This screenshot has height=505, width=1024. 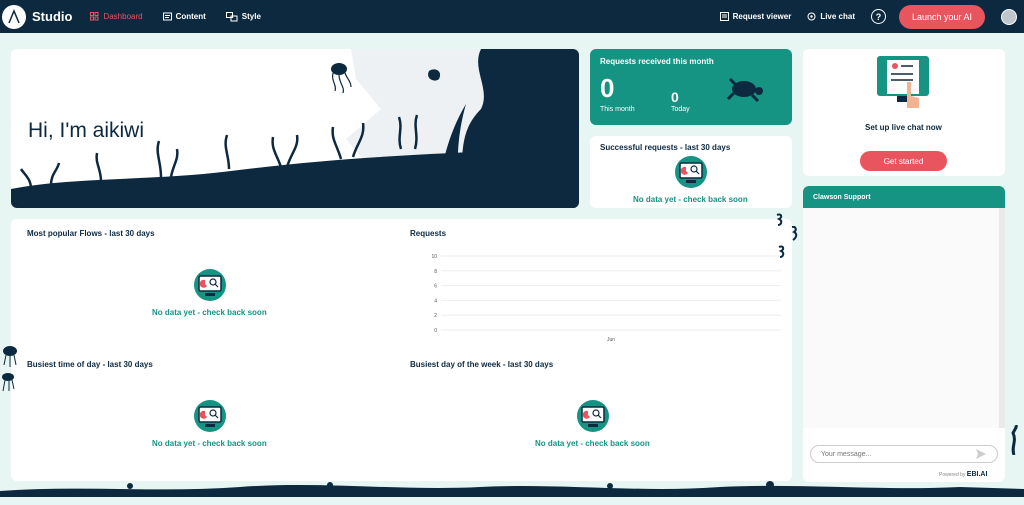 I want to click on style-icon, so click(x=231, y=16).